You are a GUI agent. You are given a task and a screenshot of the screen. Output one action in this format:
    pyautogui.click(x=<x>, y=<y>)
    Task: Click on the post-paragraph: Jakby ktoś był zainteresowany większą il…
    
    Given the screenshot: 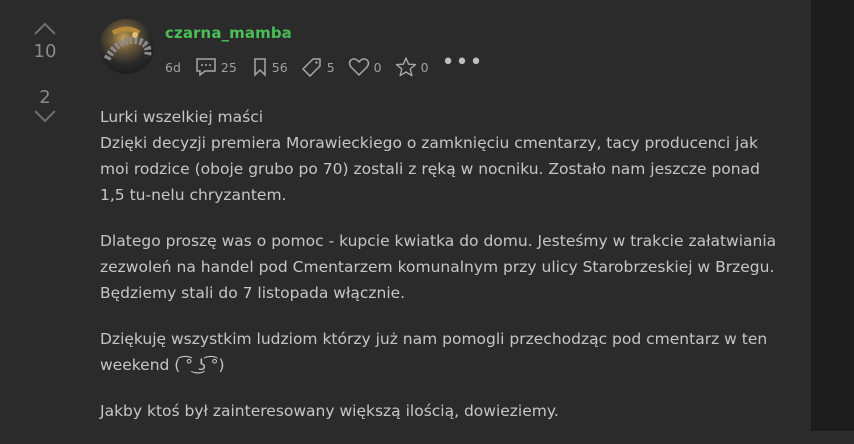 What is the action you would take?
    pyautogui.click(x=329, y=411)
    